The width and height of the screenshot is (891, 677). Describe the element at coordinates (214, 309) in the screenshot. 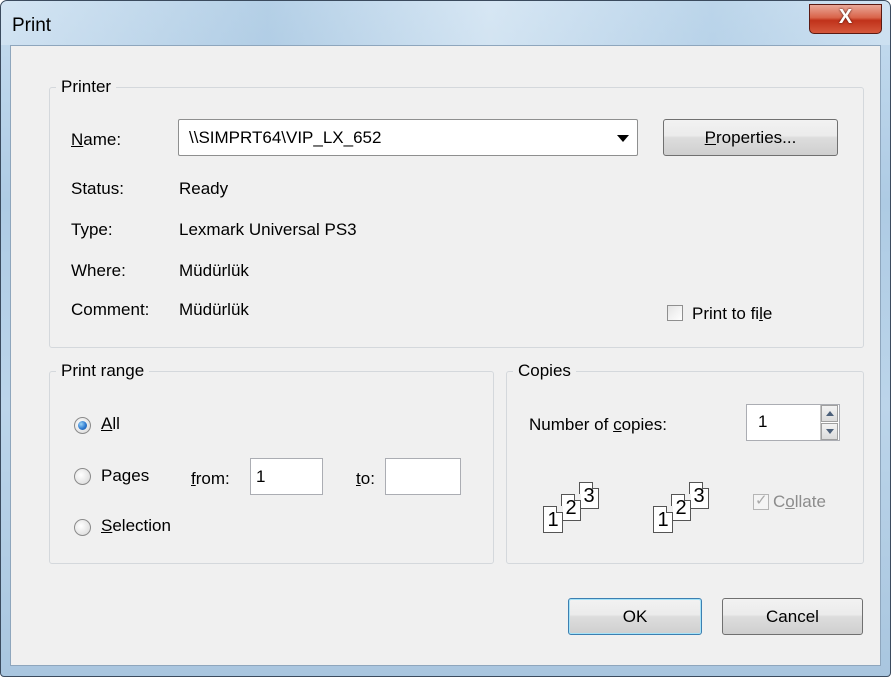

I see `comment-value: Müdürlük` at that location.